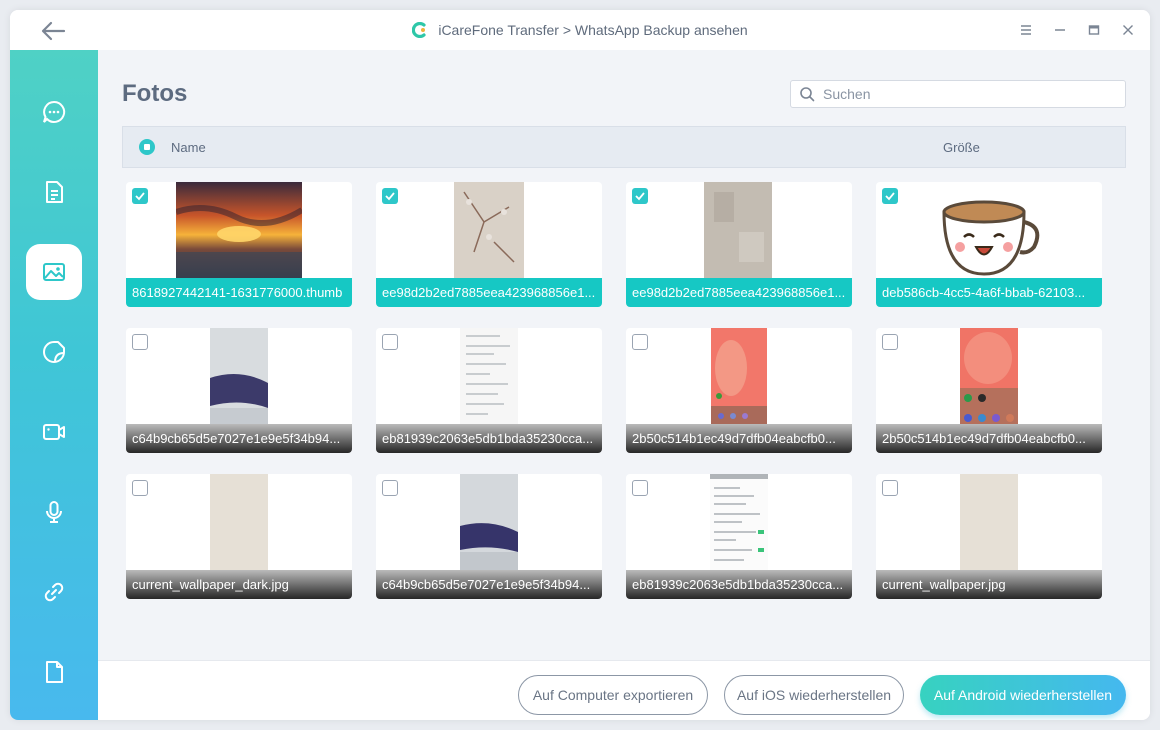  I want to click on minimize-icon, so click(1060, 30).